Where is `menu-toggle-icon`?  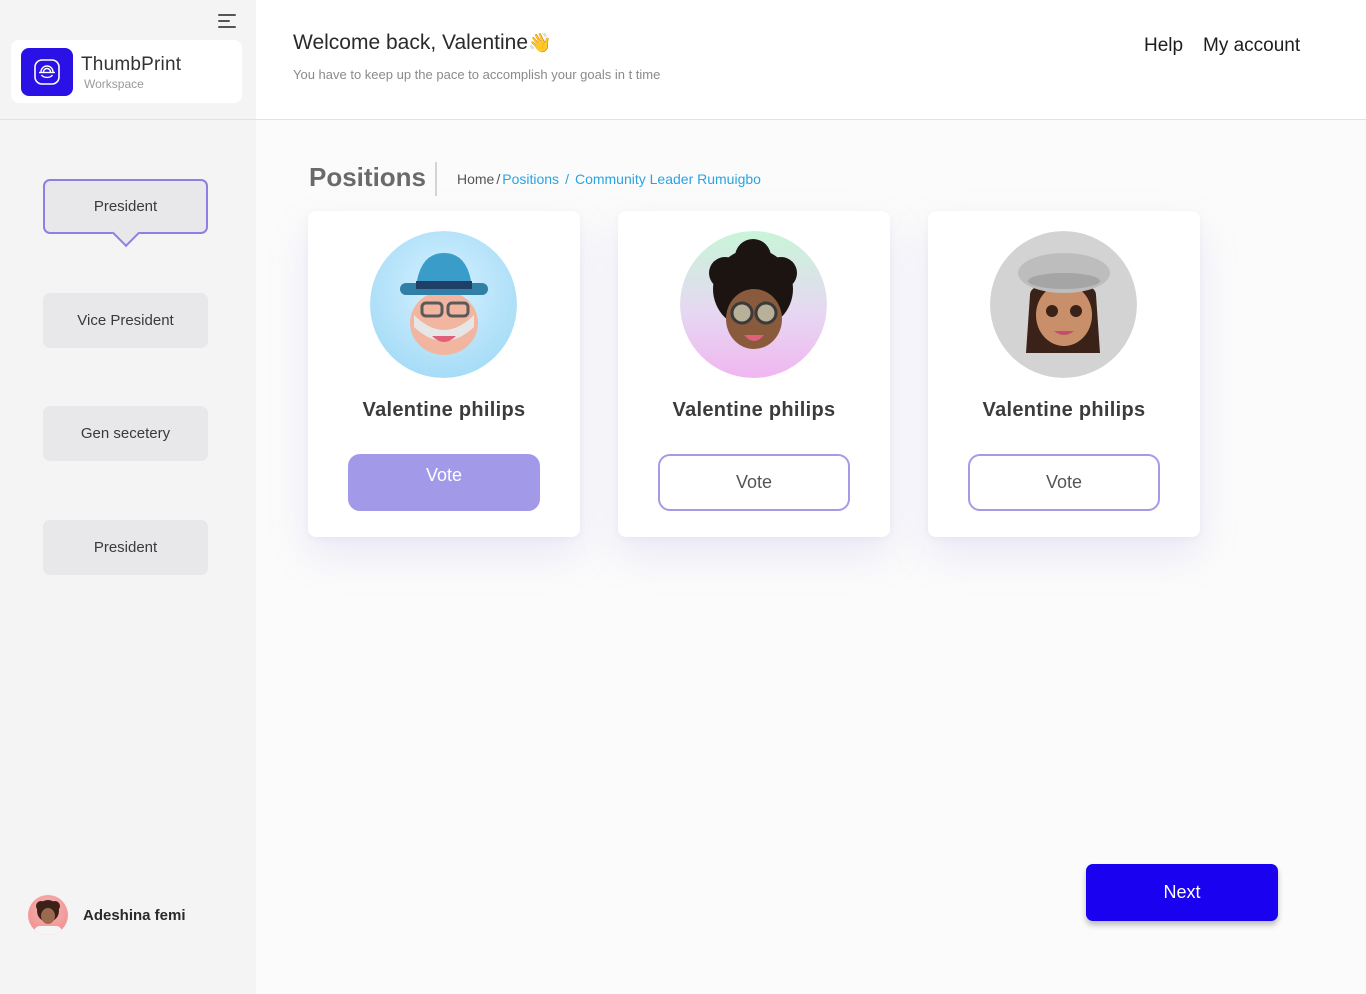
menu-toggle-icon is located at coordinates (228, 22).